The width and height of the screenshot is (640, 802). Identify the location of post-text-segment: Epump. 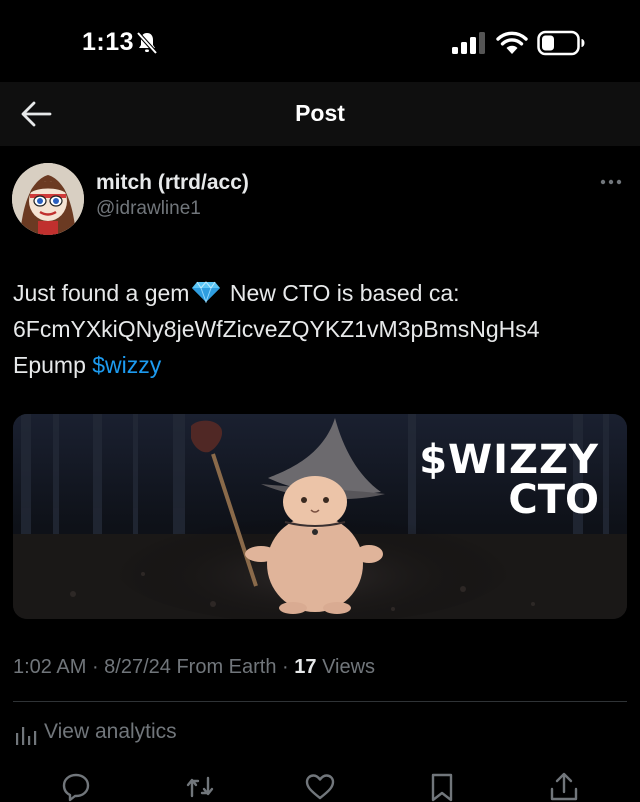
(53, 365).